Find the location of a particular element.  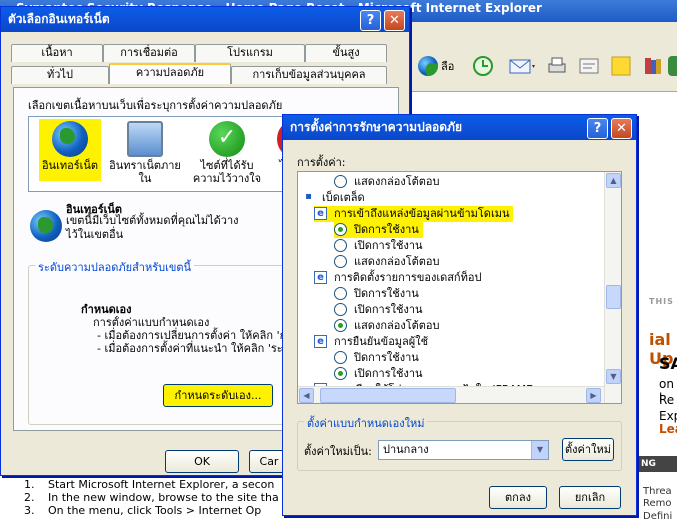

reset-level-value: ปานกลาง is located at coordinates (406, 449).